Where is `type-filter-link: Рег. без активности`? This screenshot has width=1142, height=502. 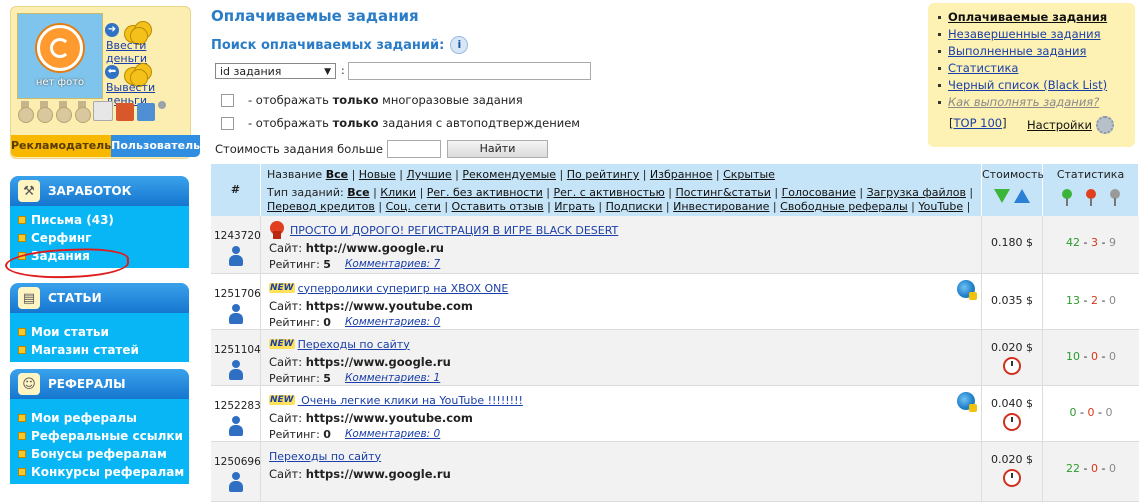
type-filter-link: Рег. без активности is located at coordinates (485, 192).